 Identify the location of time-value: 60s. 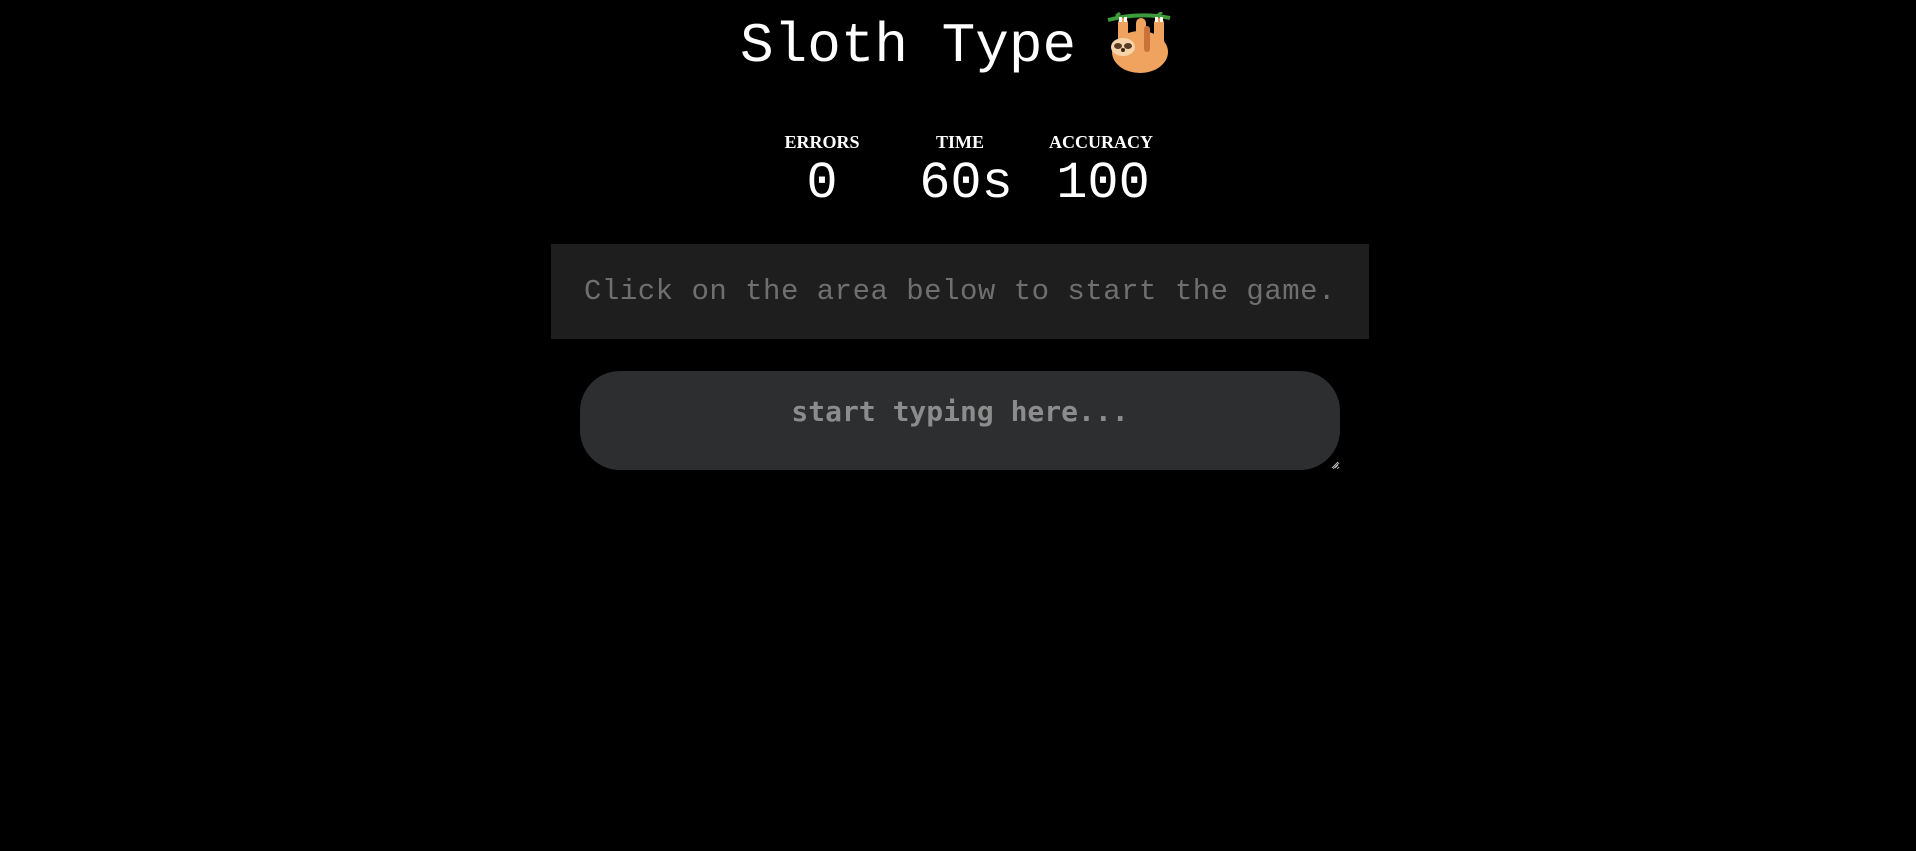
(966, 183).